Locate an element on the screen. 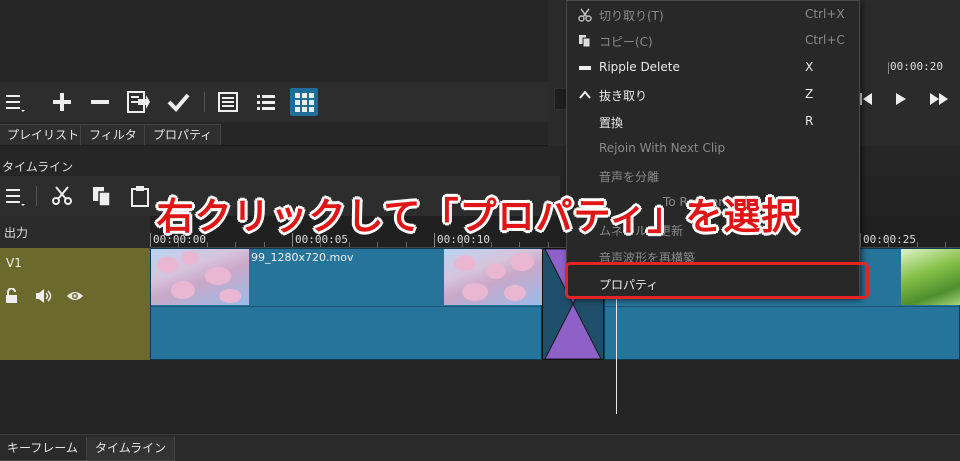 The height and width of the screenshot is (461, 960). remove-icon is located at coordinates (100, 102).